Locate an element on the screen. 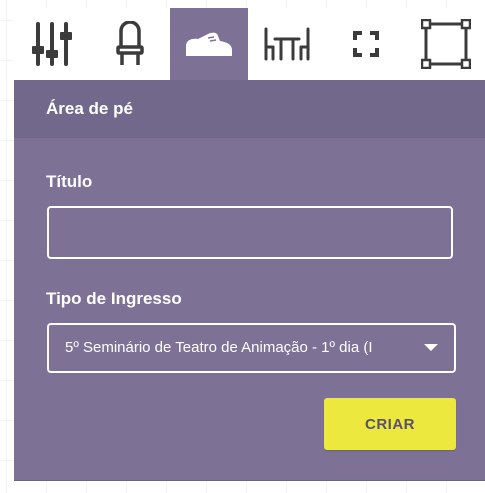  panel-header: Área de pé is located at coordinates (249, 109).